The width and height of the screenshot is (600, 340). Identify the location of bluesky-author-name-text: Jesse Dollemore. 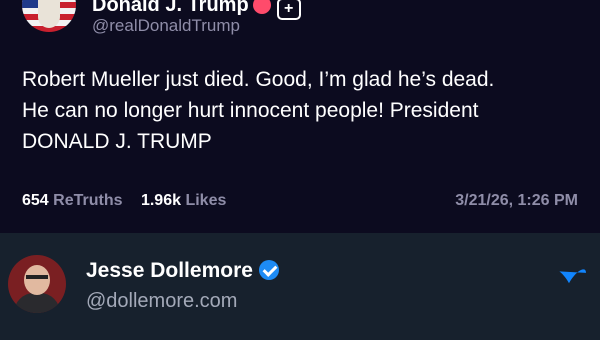
(169, 270).